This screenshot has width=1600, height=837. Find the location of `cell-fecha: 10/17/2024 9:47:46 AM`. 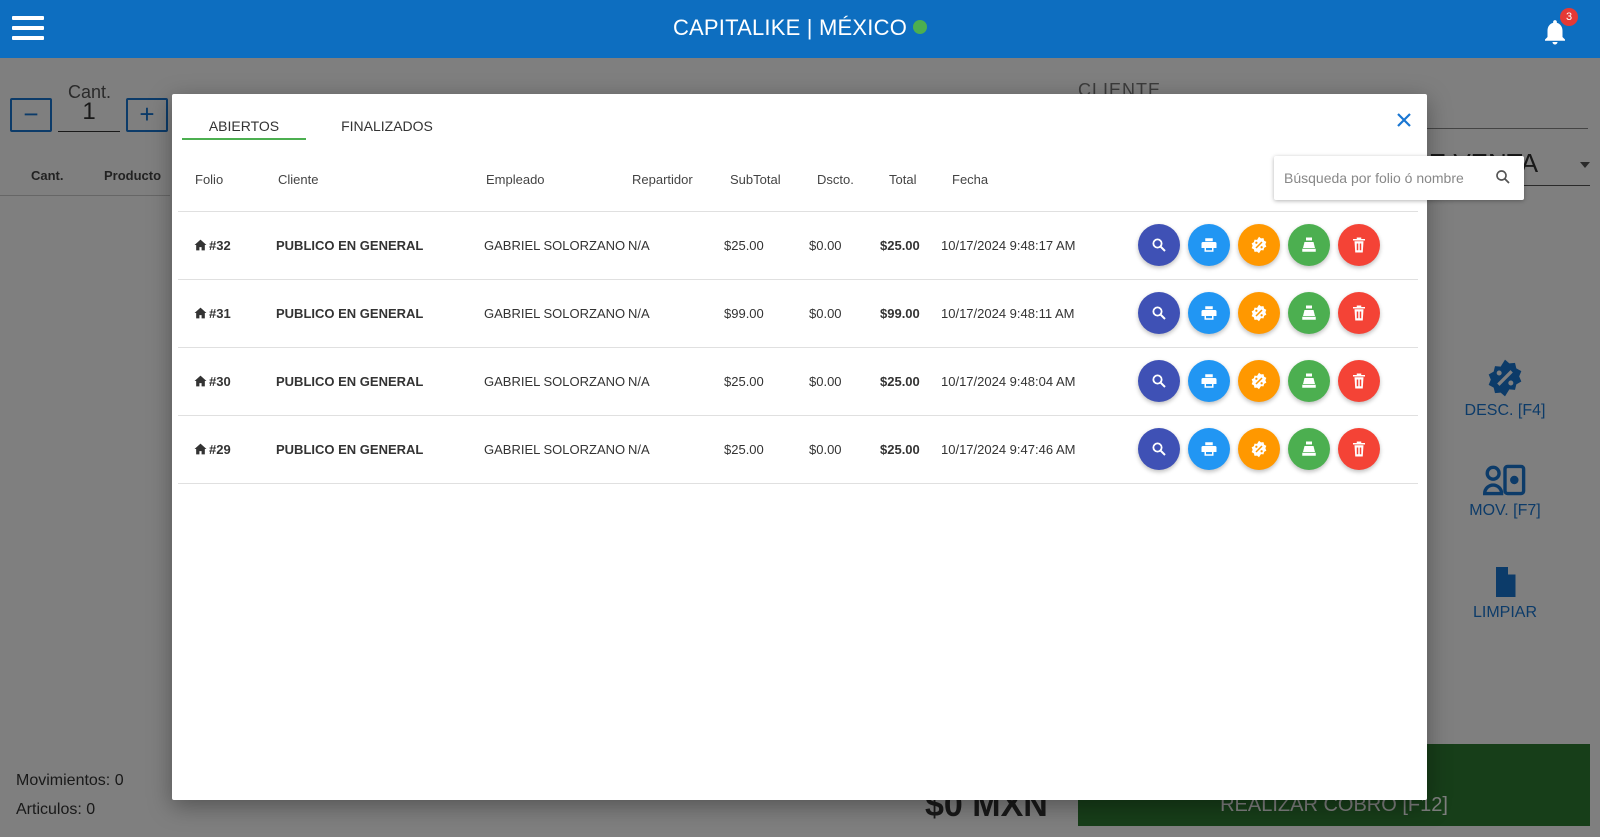

cell-fecha: 10/17/2024 9:47:46 AM is located at coordinates (1008, 449).